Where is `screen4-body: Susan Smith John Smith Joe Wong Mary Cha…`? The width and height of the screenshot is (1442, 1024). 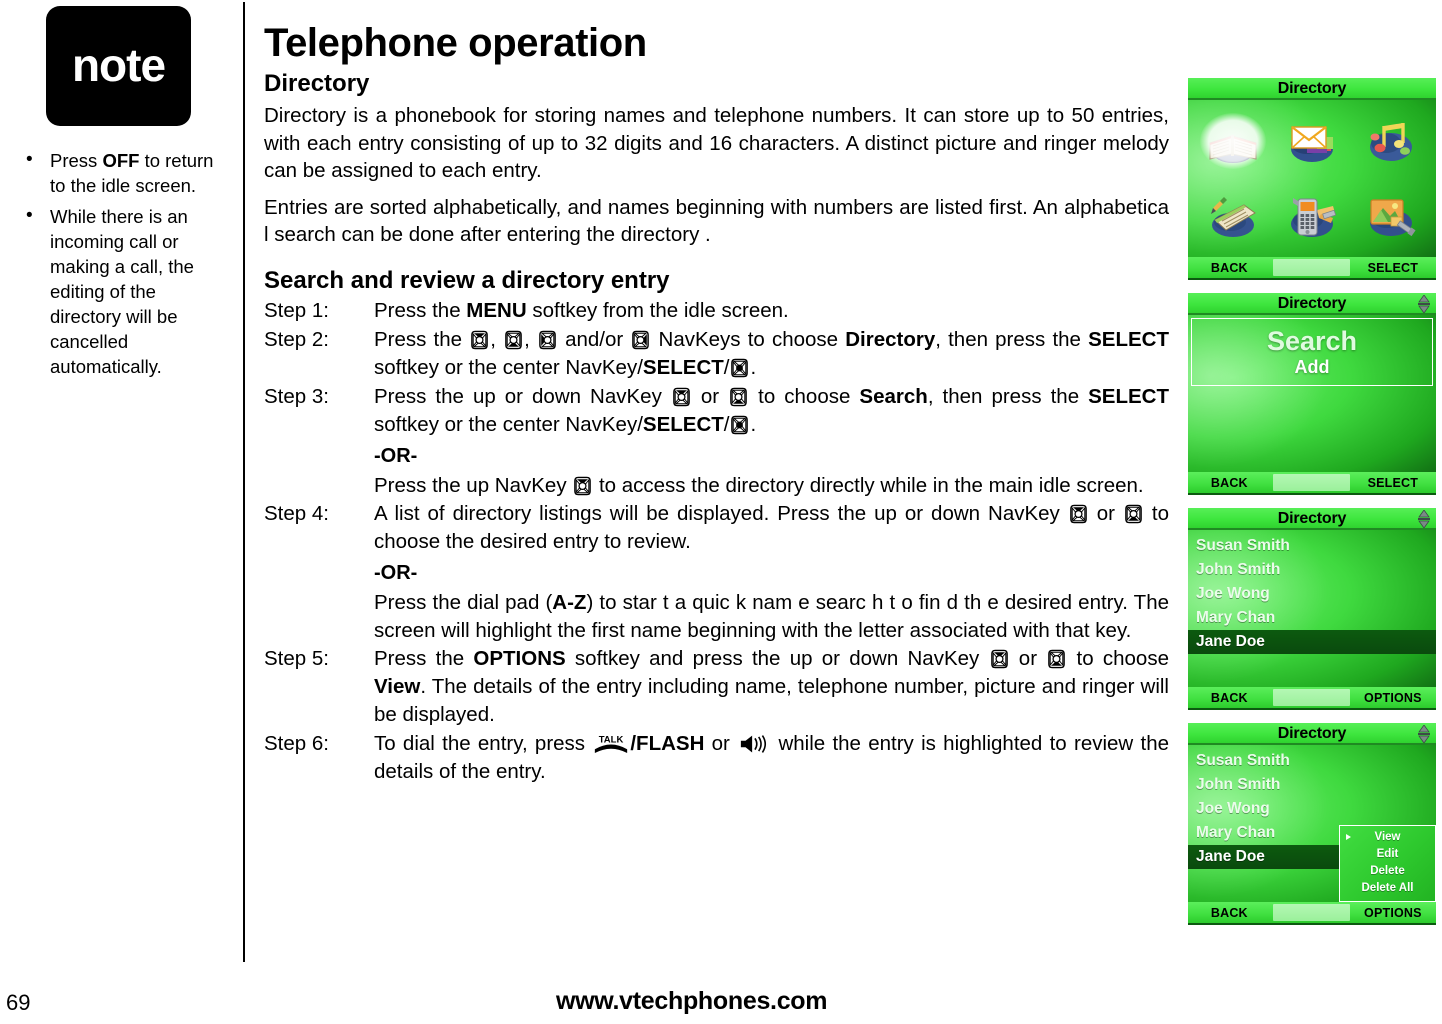 screen4-body: Susan Smith John Smith Joe Wong Mary Cha… is located at coordinates (1312, 823).